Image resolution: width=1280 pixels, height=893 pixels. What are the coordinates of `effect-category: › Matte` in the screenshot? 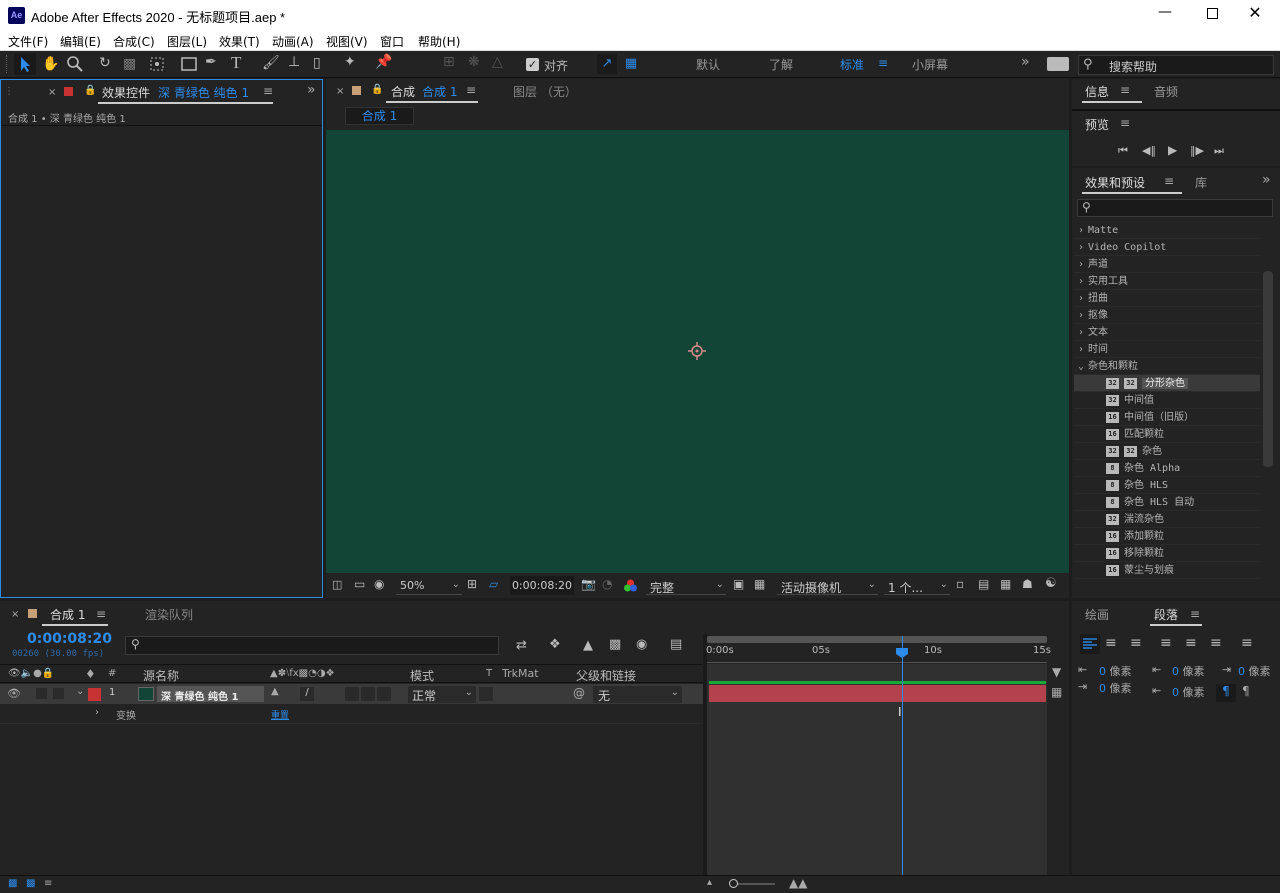 It's located at (1167, 230).